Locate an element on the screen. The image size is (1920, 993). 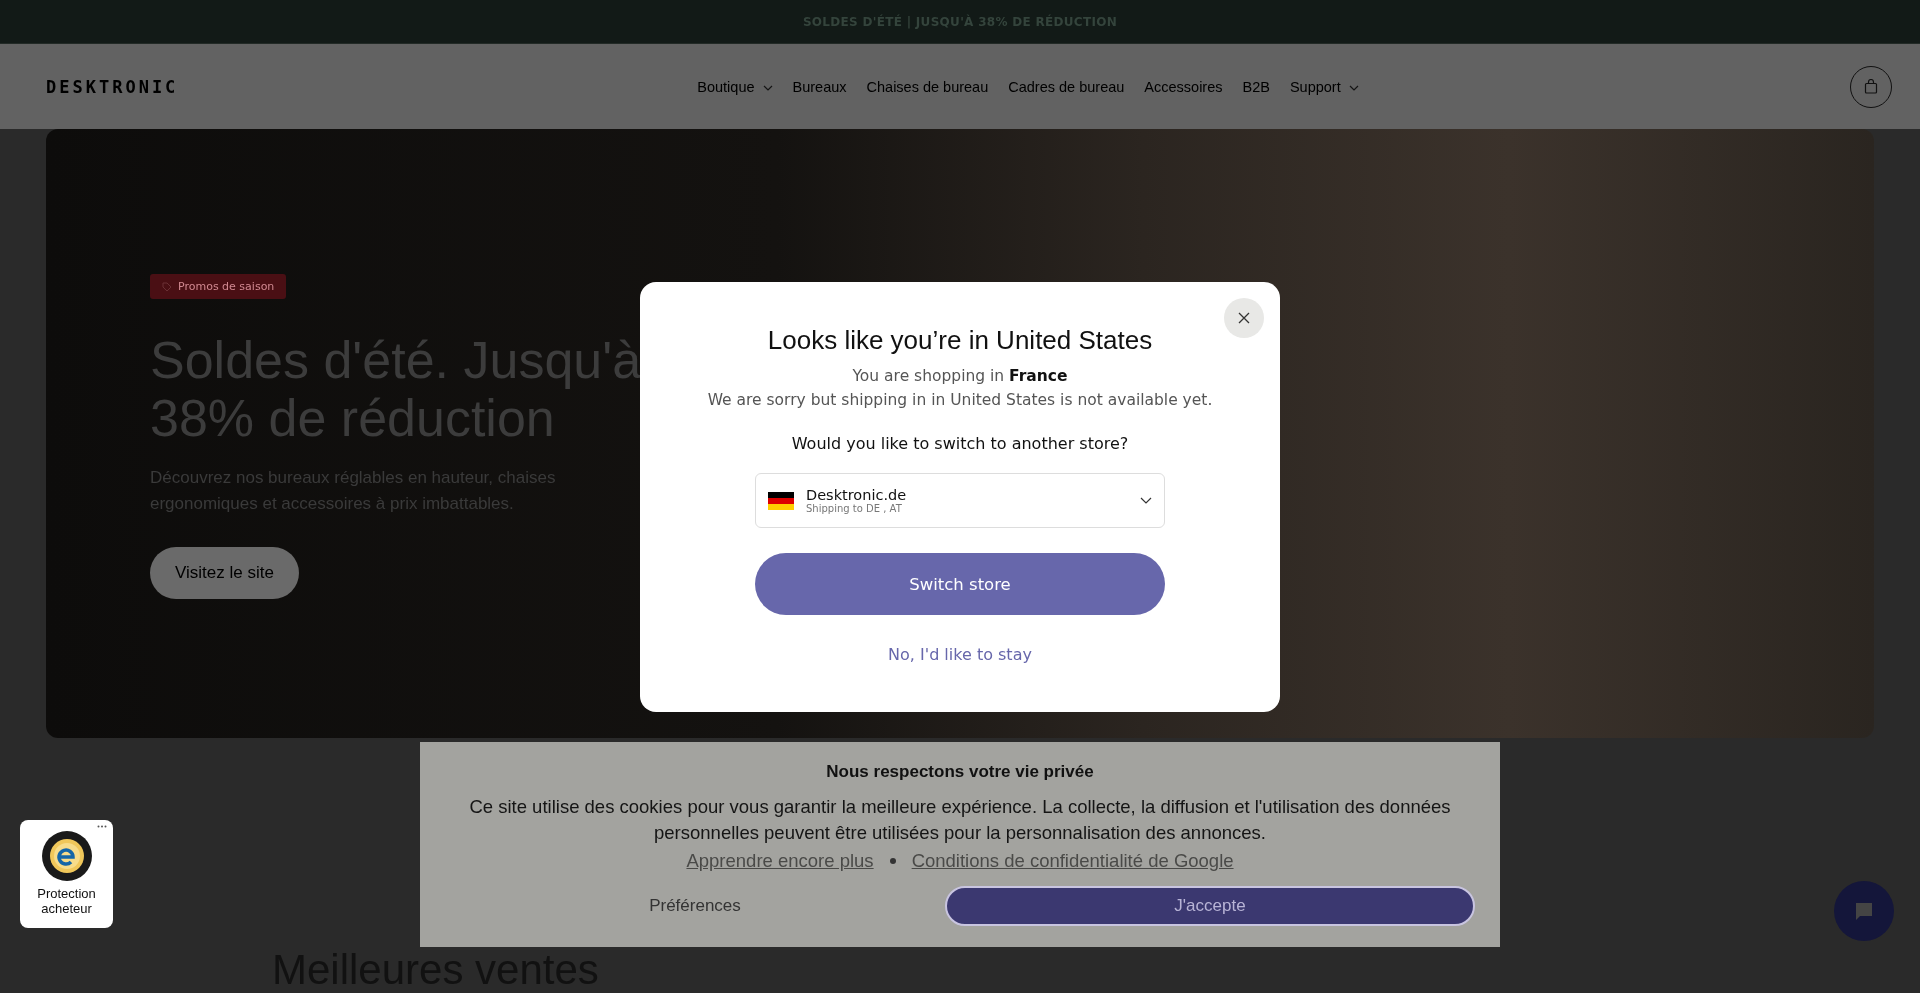
badge-label: Protection acheteur is located at coordinates (66, 901).